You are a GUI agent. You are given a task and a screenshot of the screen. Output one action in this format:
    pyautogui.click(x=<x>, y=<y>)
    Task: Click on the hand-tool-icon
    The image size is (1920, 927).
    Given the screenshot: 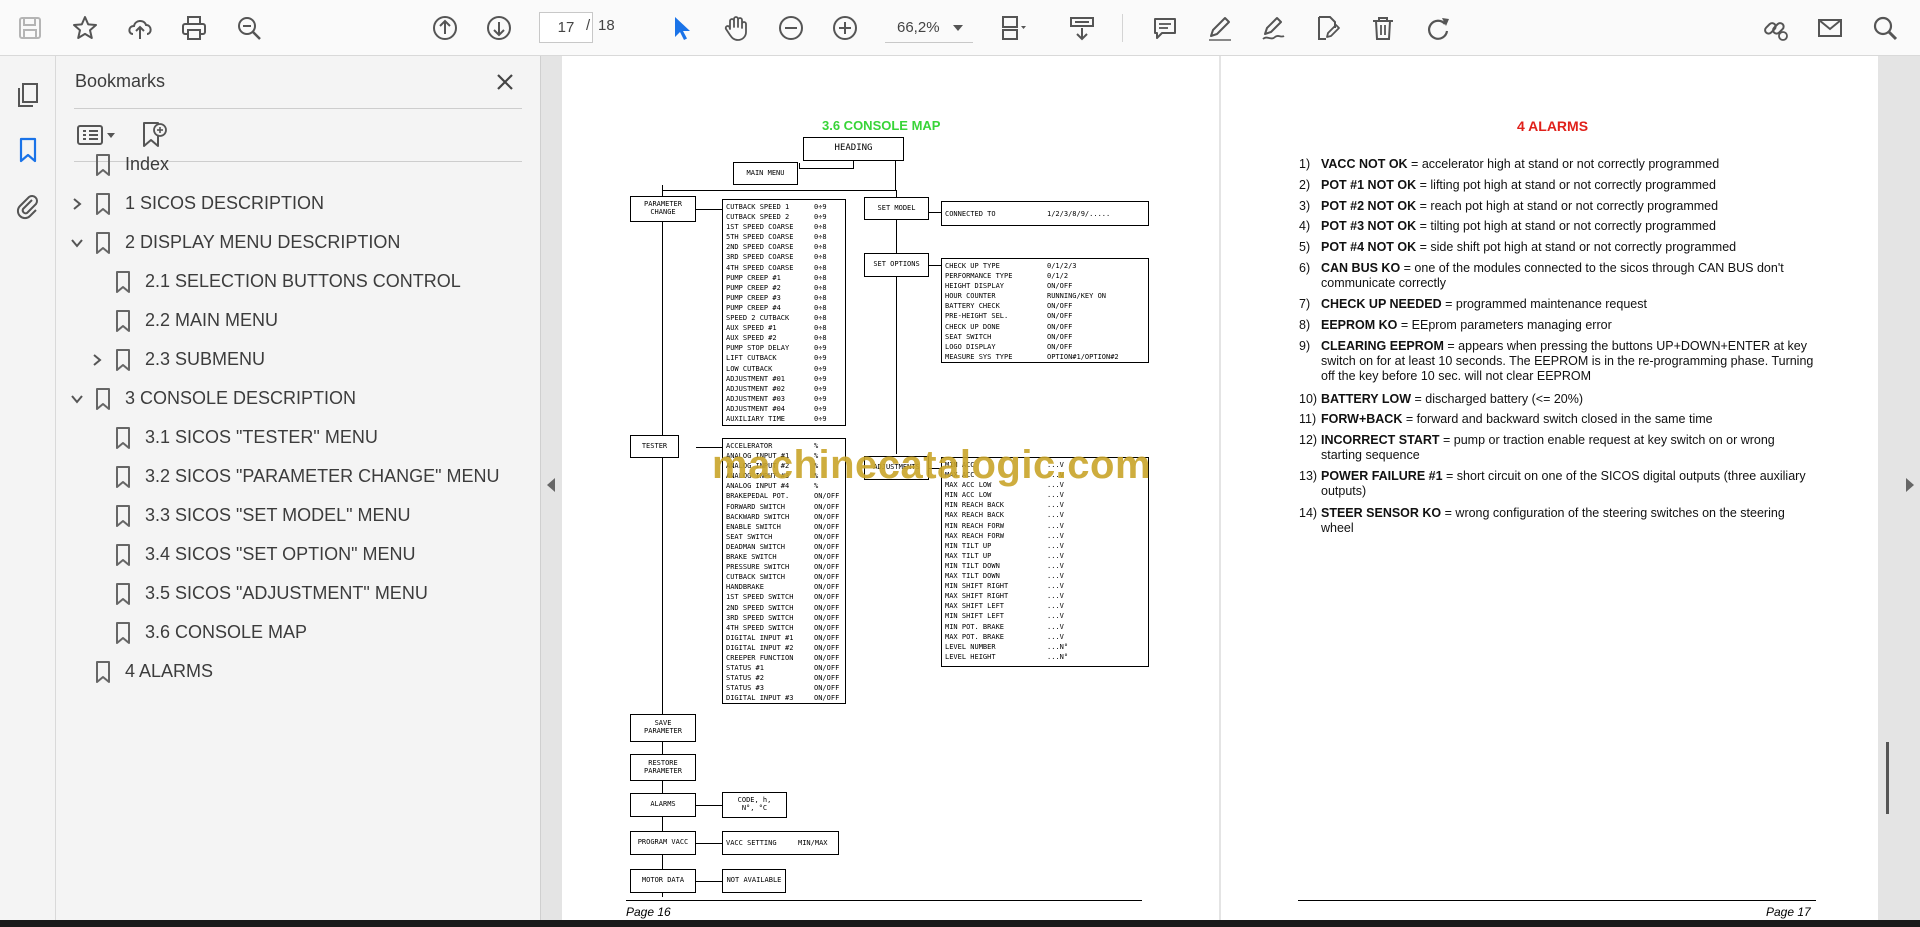 What is the action you would take?
    pyautogui.click(x=736, y=28)
    